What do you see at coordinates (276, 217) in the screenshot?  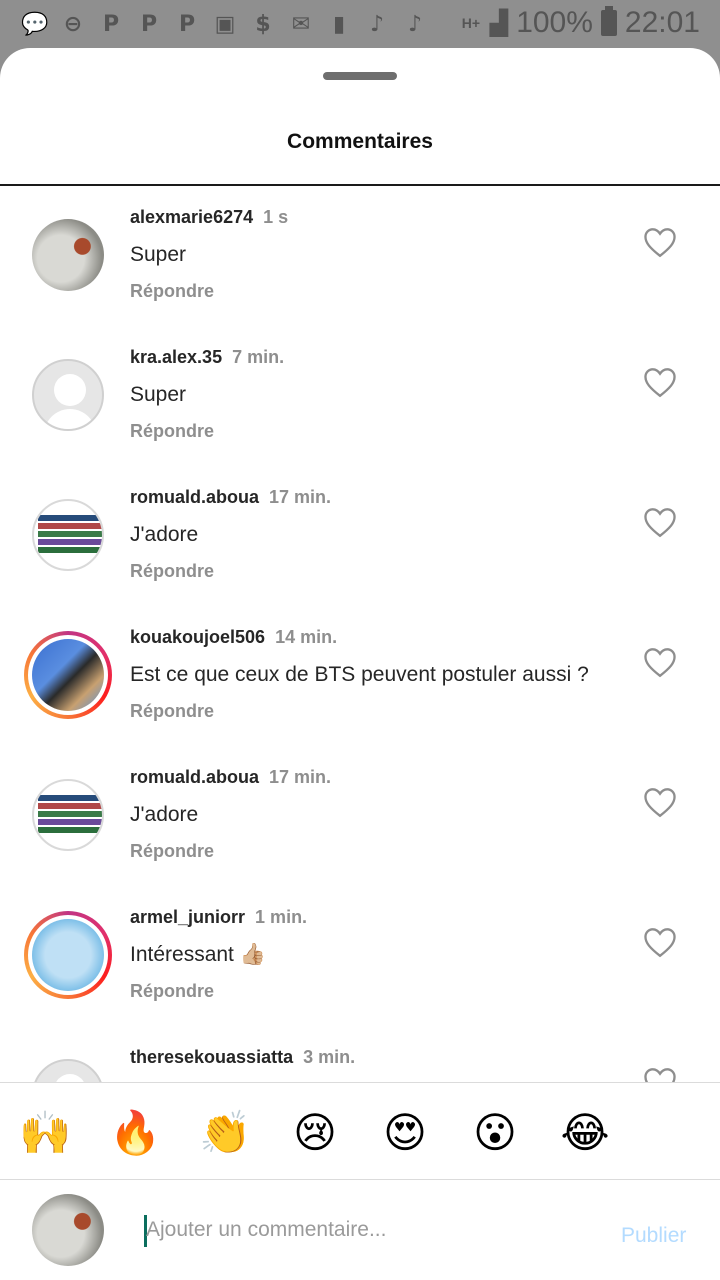 I see `timestamp: 1 s` at bounding box center [276, 217].